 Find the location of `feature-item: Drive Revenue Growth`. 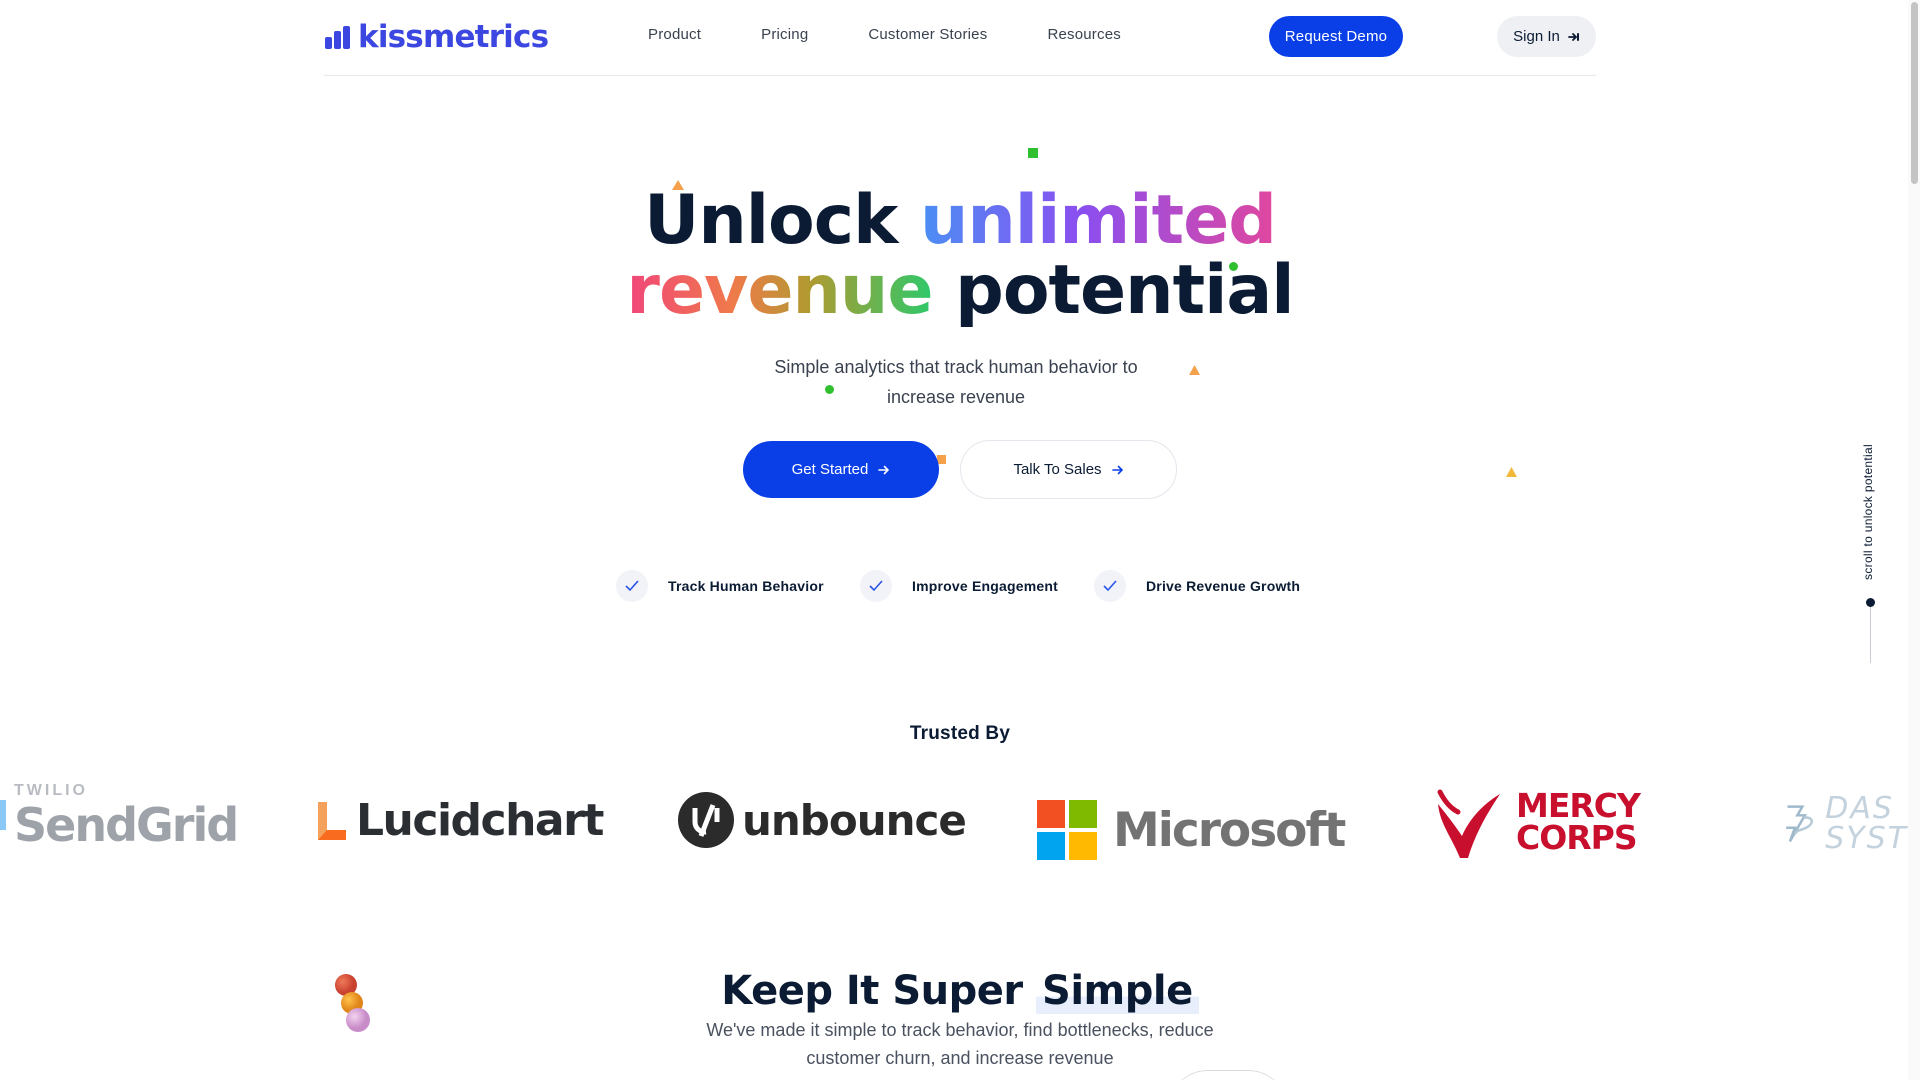

feature-item: Drive Revenue Growth is located at coordinates (1197, 586).